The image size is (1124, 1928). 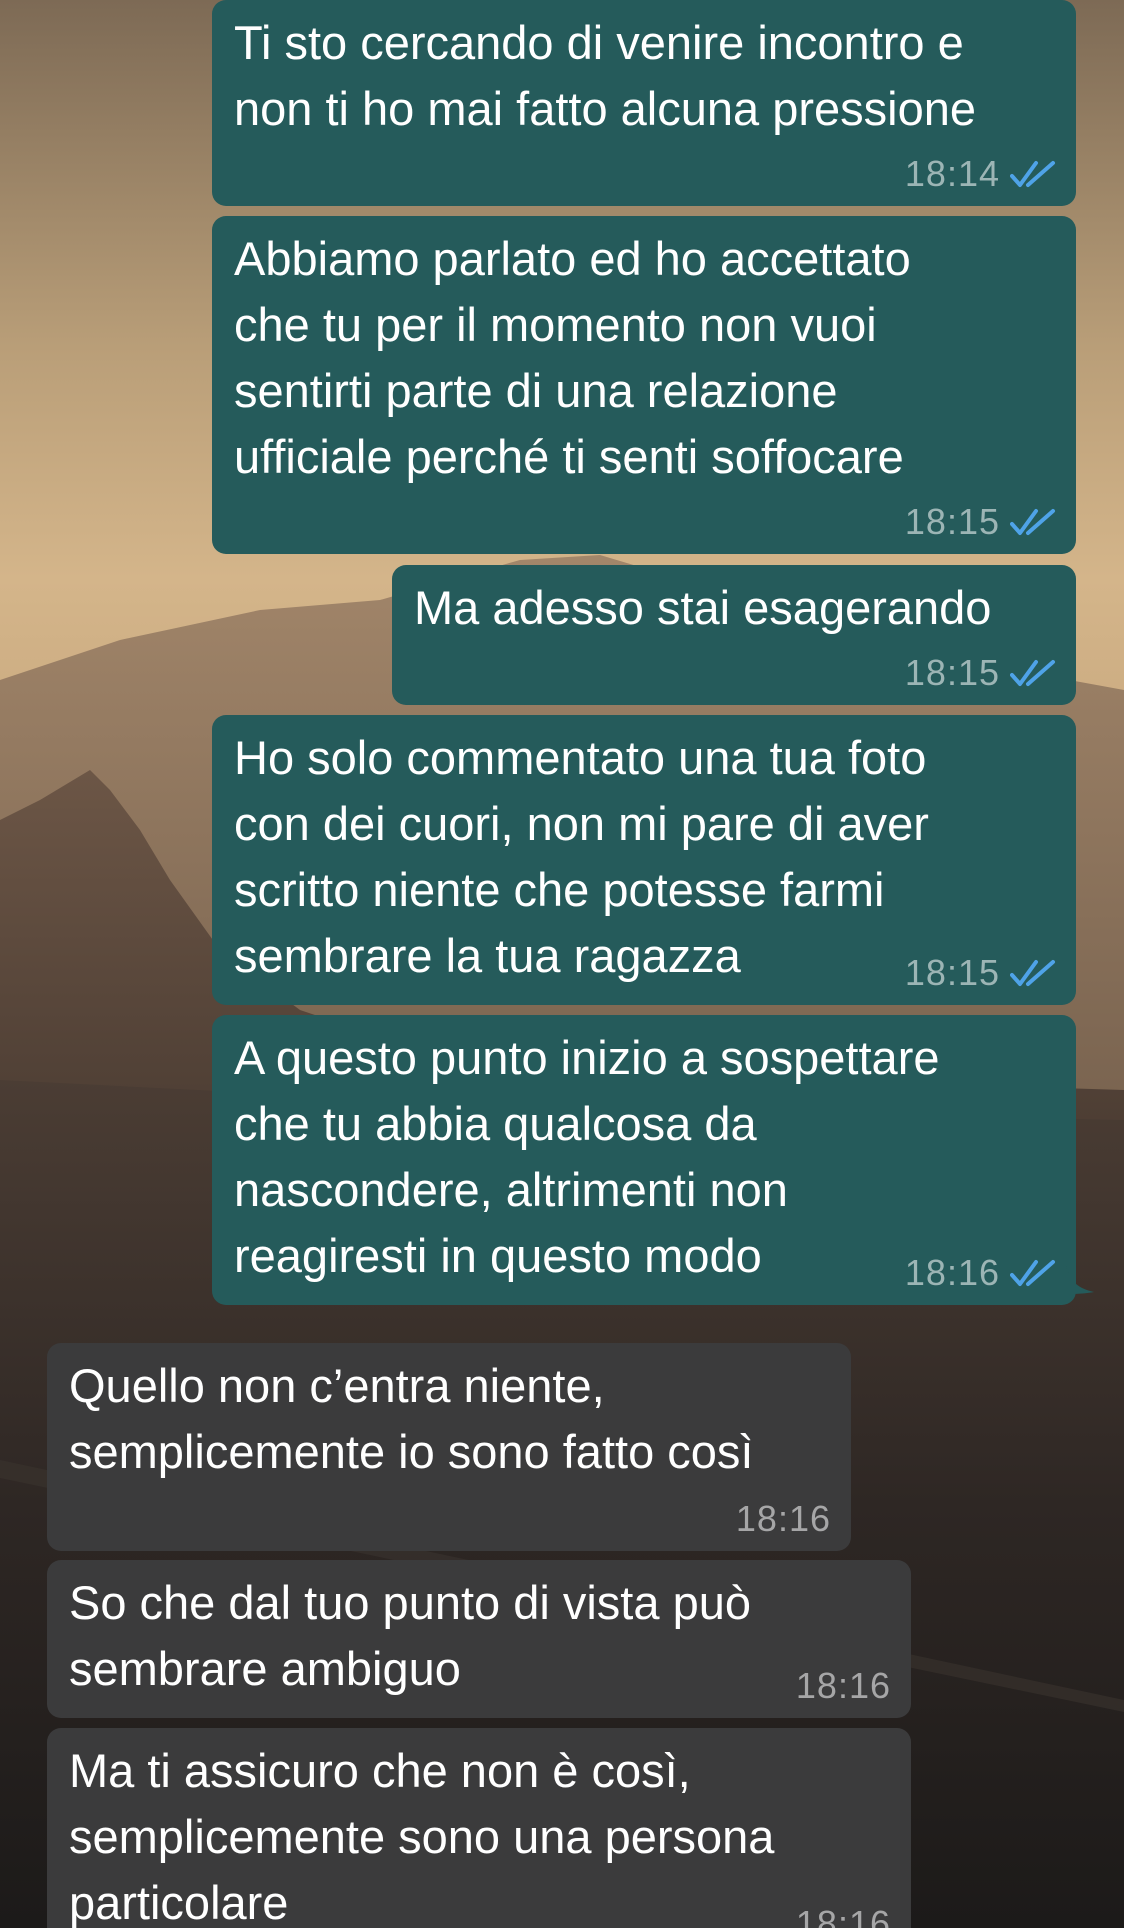 I want to click on message-meta: 18:14, so click(x=980, y=174).